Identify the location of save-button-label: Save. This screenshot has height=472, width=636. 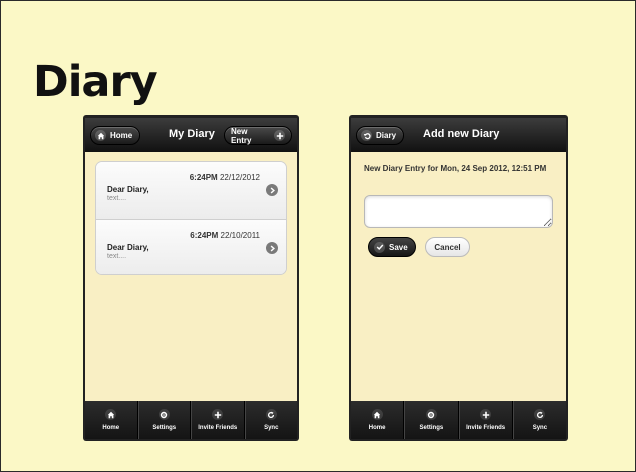
(398, 247).